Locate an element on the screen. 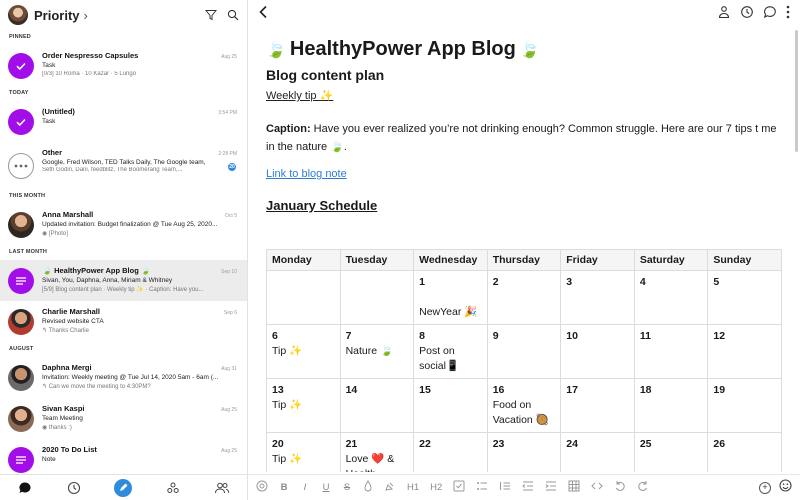  calendar-day-cell: 7 Nature 🍃 is located at coordinates (377, 351).